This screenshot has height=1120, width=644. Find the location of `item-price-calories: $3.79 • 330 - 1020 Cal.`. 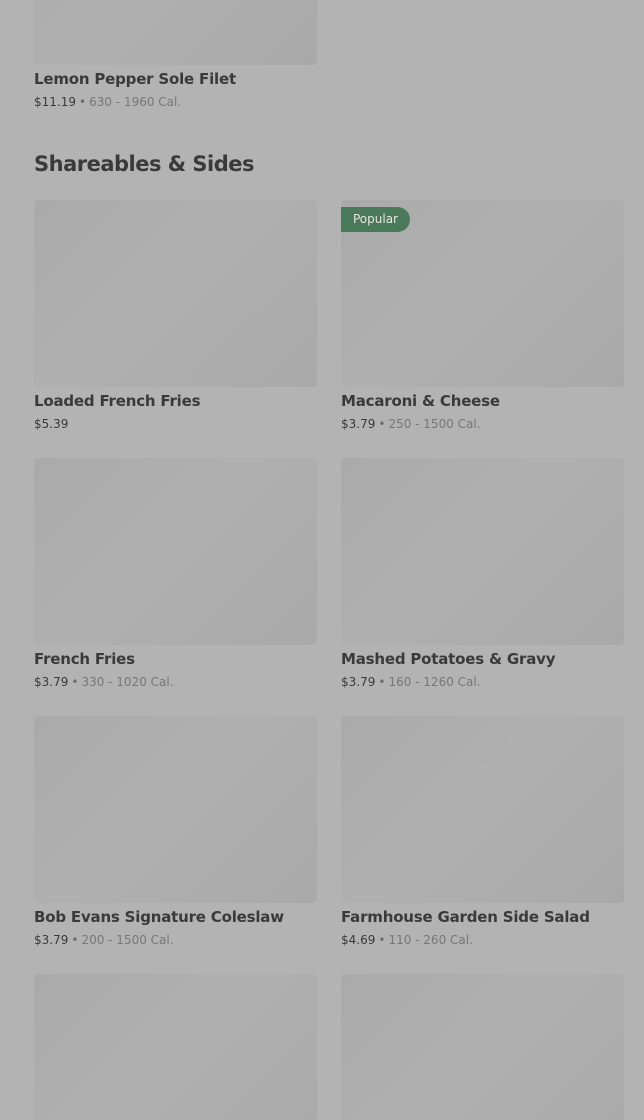

item-price-calories: $3.79 • 330 - 1020 Cal. is located at coordinates (104, 682).